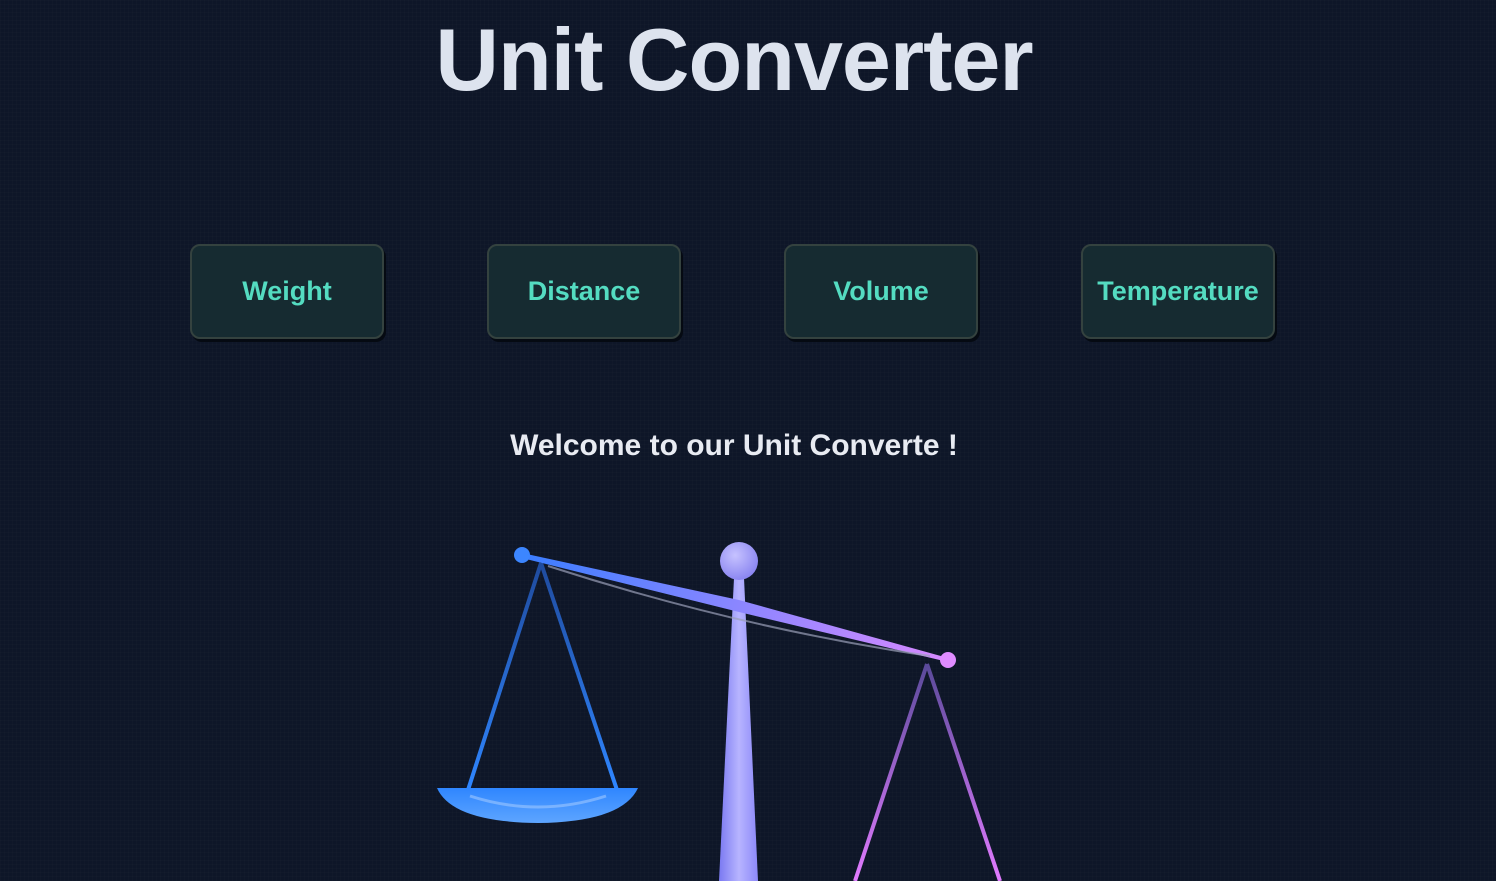  What do you see at coordinates (739, 561) in the screenshot?
I see `scale-top-knob` at bounding box center [739, 561].